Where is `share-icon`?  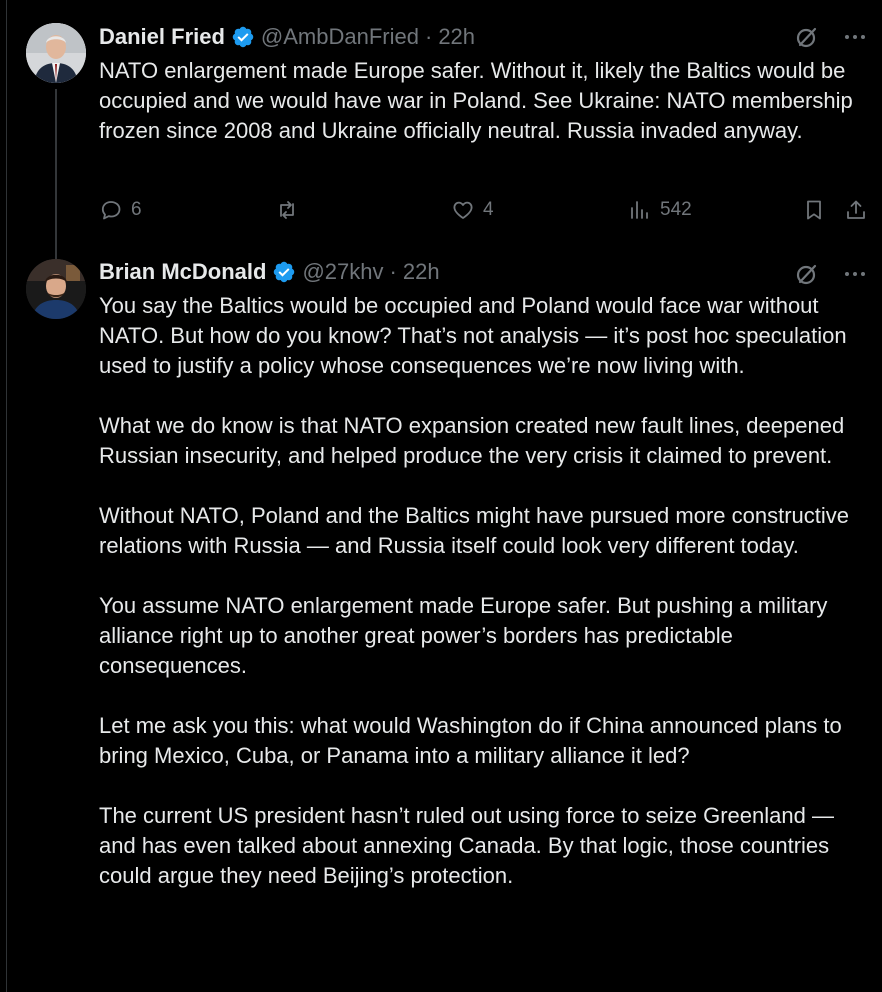
share-icon is located at coordinates (856, 209).